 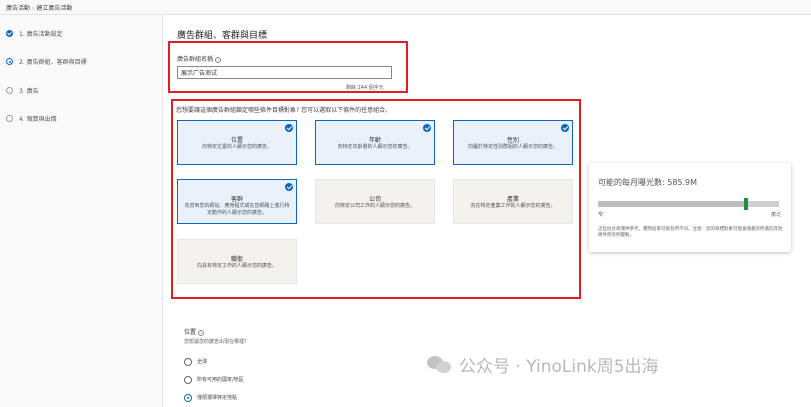 I want to click on card-description: 向特定公司工作的人顯示您的廣告。, so click(x=374, y=206).